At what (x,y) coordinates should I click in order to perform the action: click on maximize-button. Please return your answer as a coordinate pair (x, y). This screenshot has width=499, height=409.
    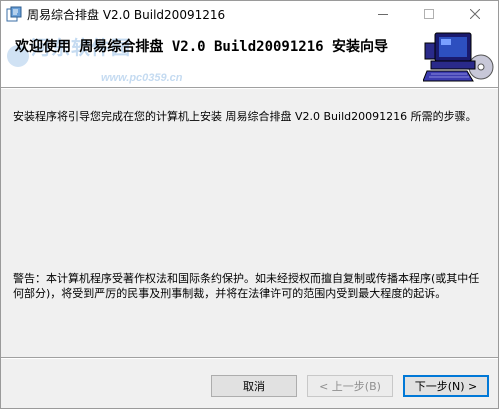
    Looking at the image, I should click on (429, 14).